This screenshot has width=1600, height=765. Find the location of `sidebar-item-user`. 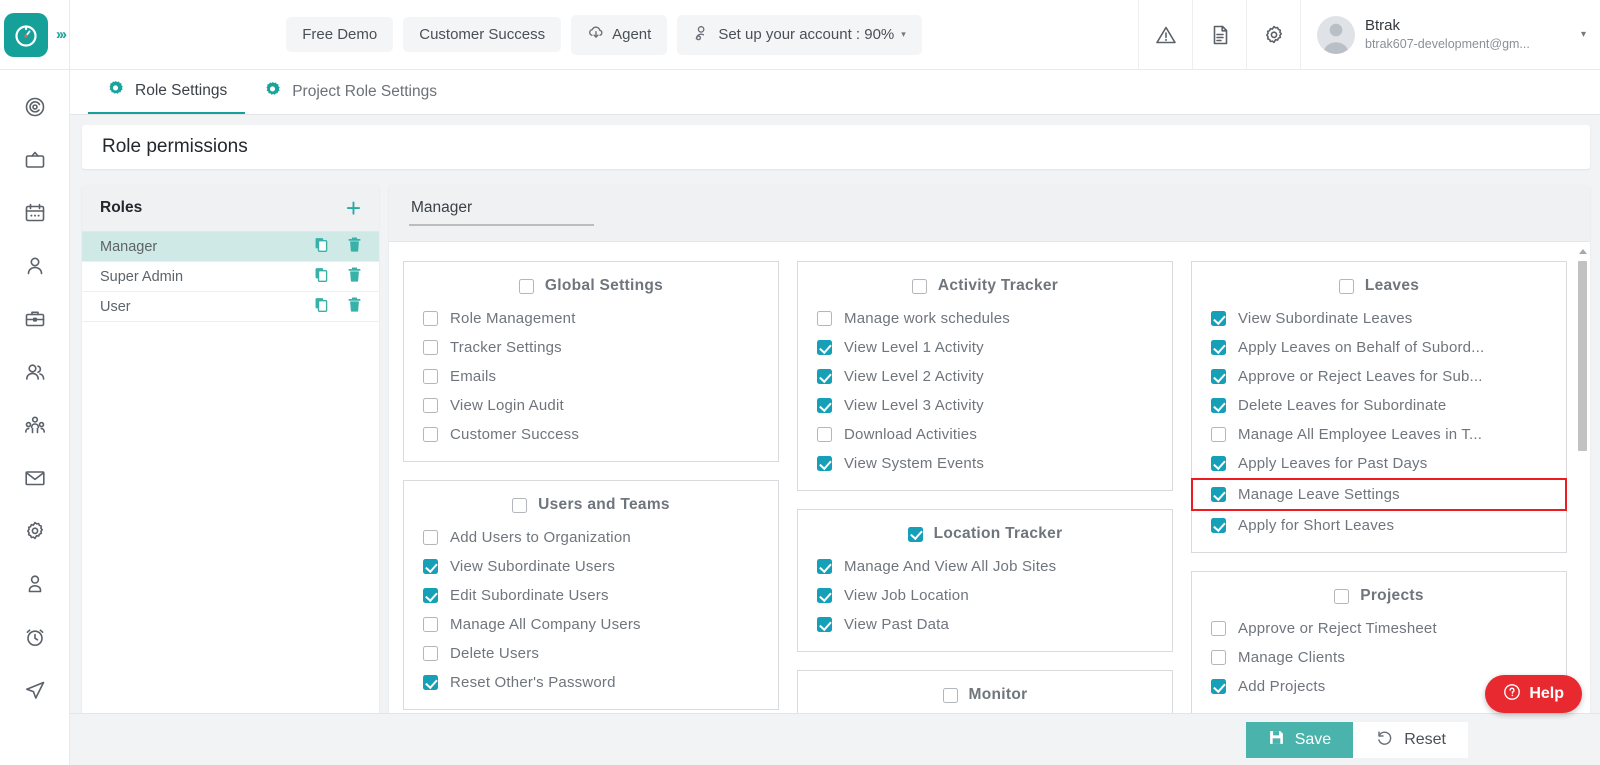

sidebar-item-user is located at coordinates (35, 266).